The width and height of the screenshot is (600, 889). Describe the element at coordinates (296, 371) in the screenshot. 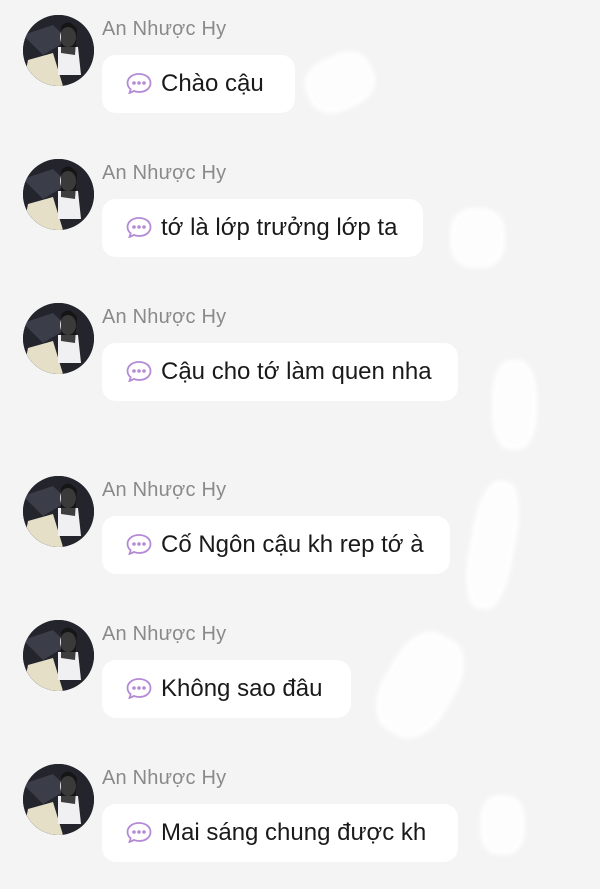

I see `message-text: Cậu cho tớ làm quen nha` at that location.